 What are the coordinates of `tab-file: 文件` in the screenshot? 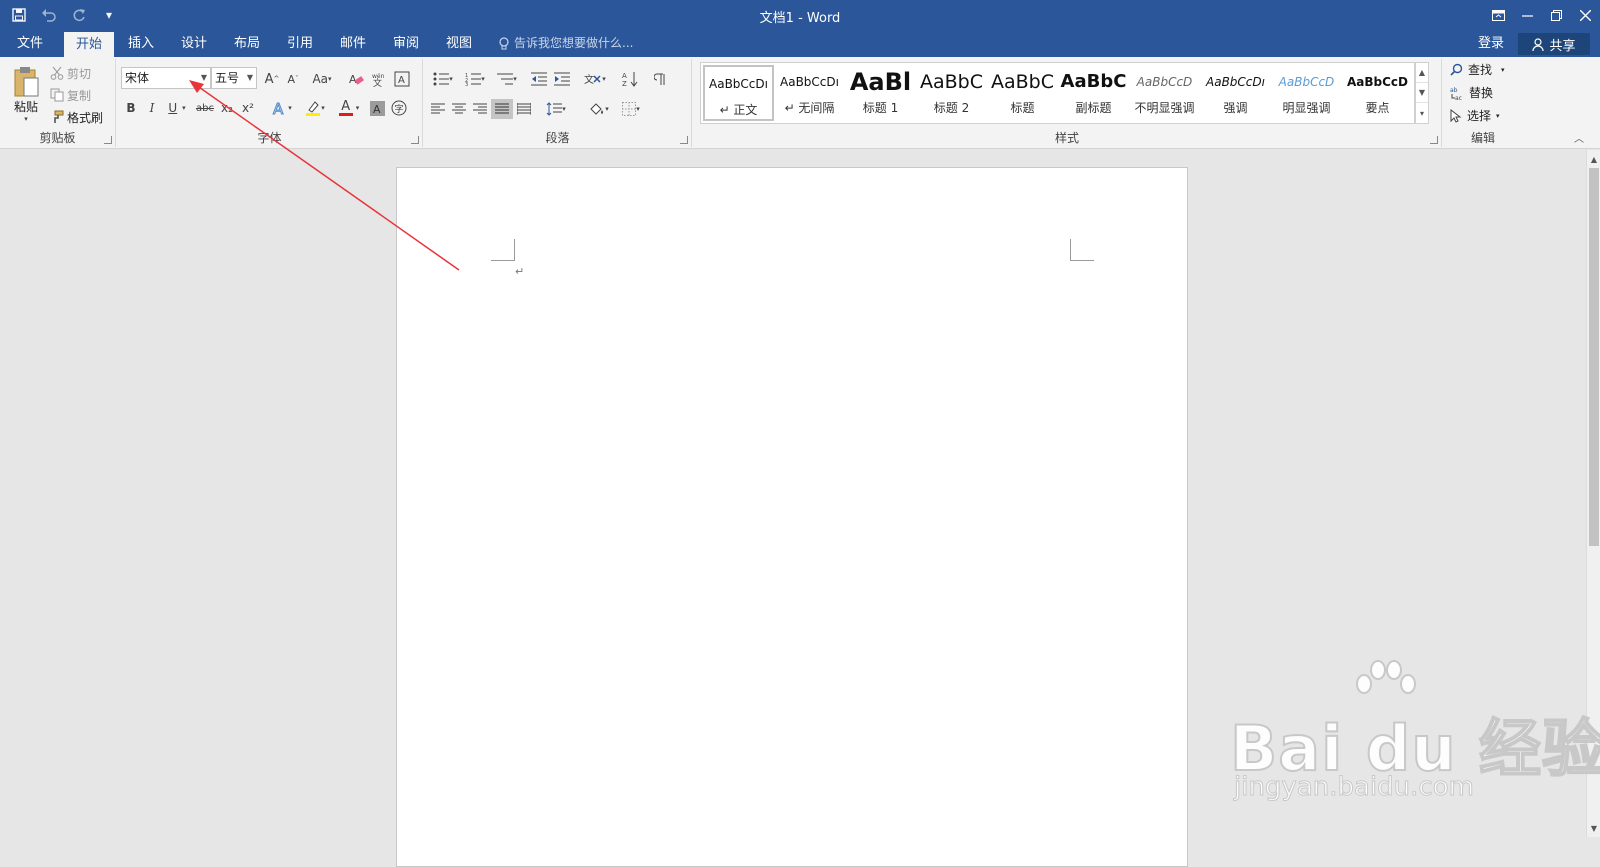 It's located at (30, 43).